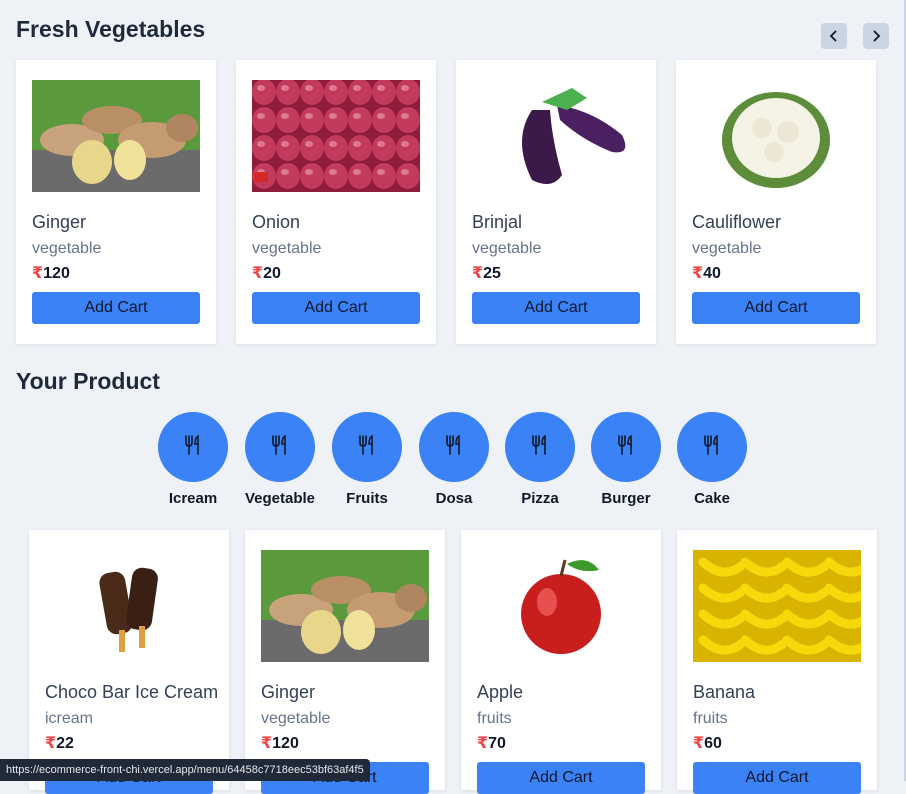 Image resolution: width=906 pixels, height=794 pixels. I want to click on price-value: 60, so click(713, 743).